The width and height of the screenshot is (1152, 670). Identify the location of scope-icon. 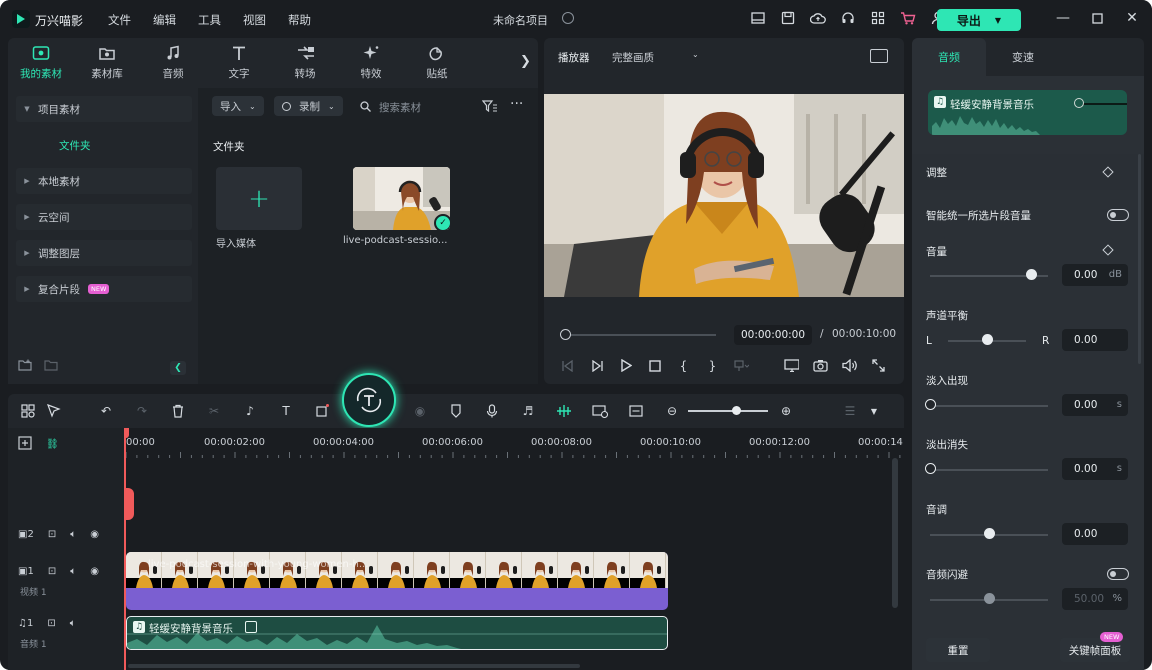
(879, 56).